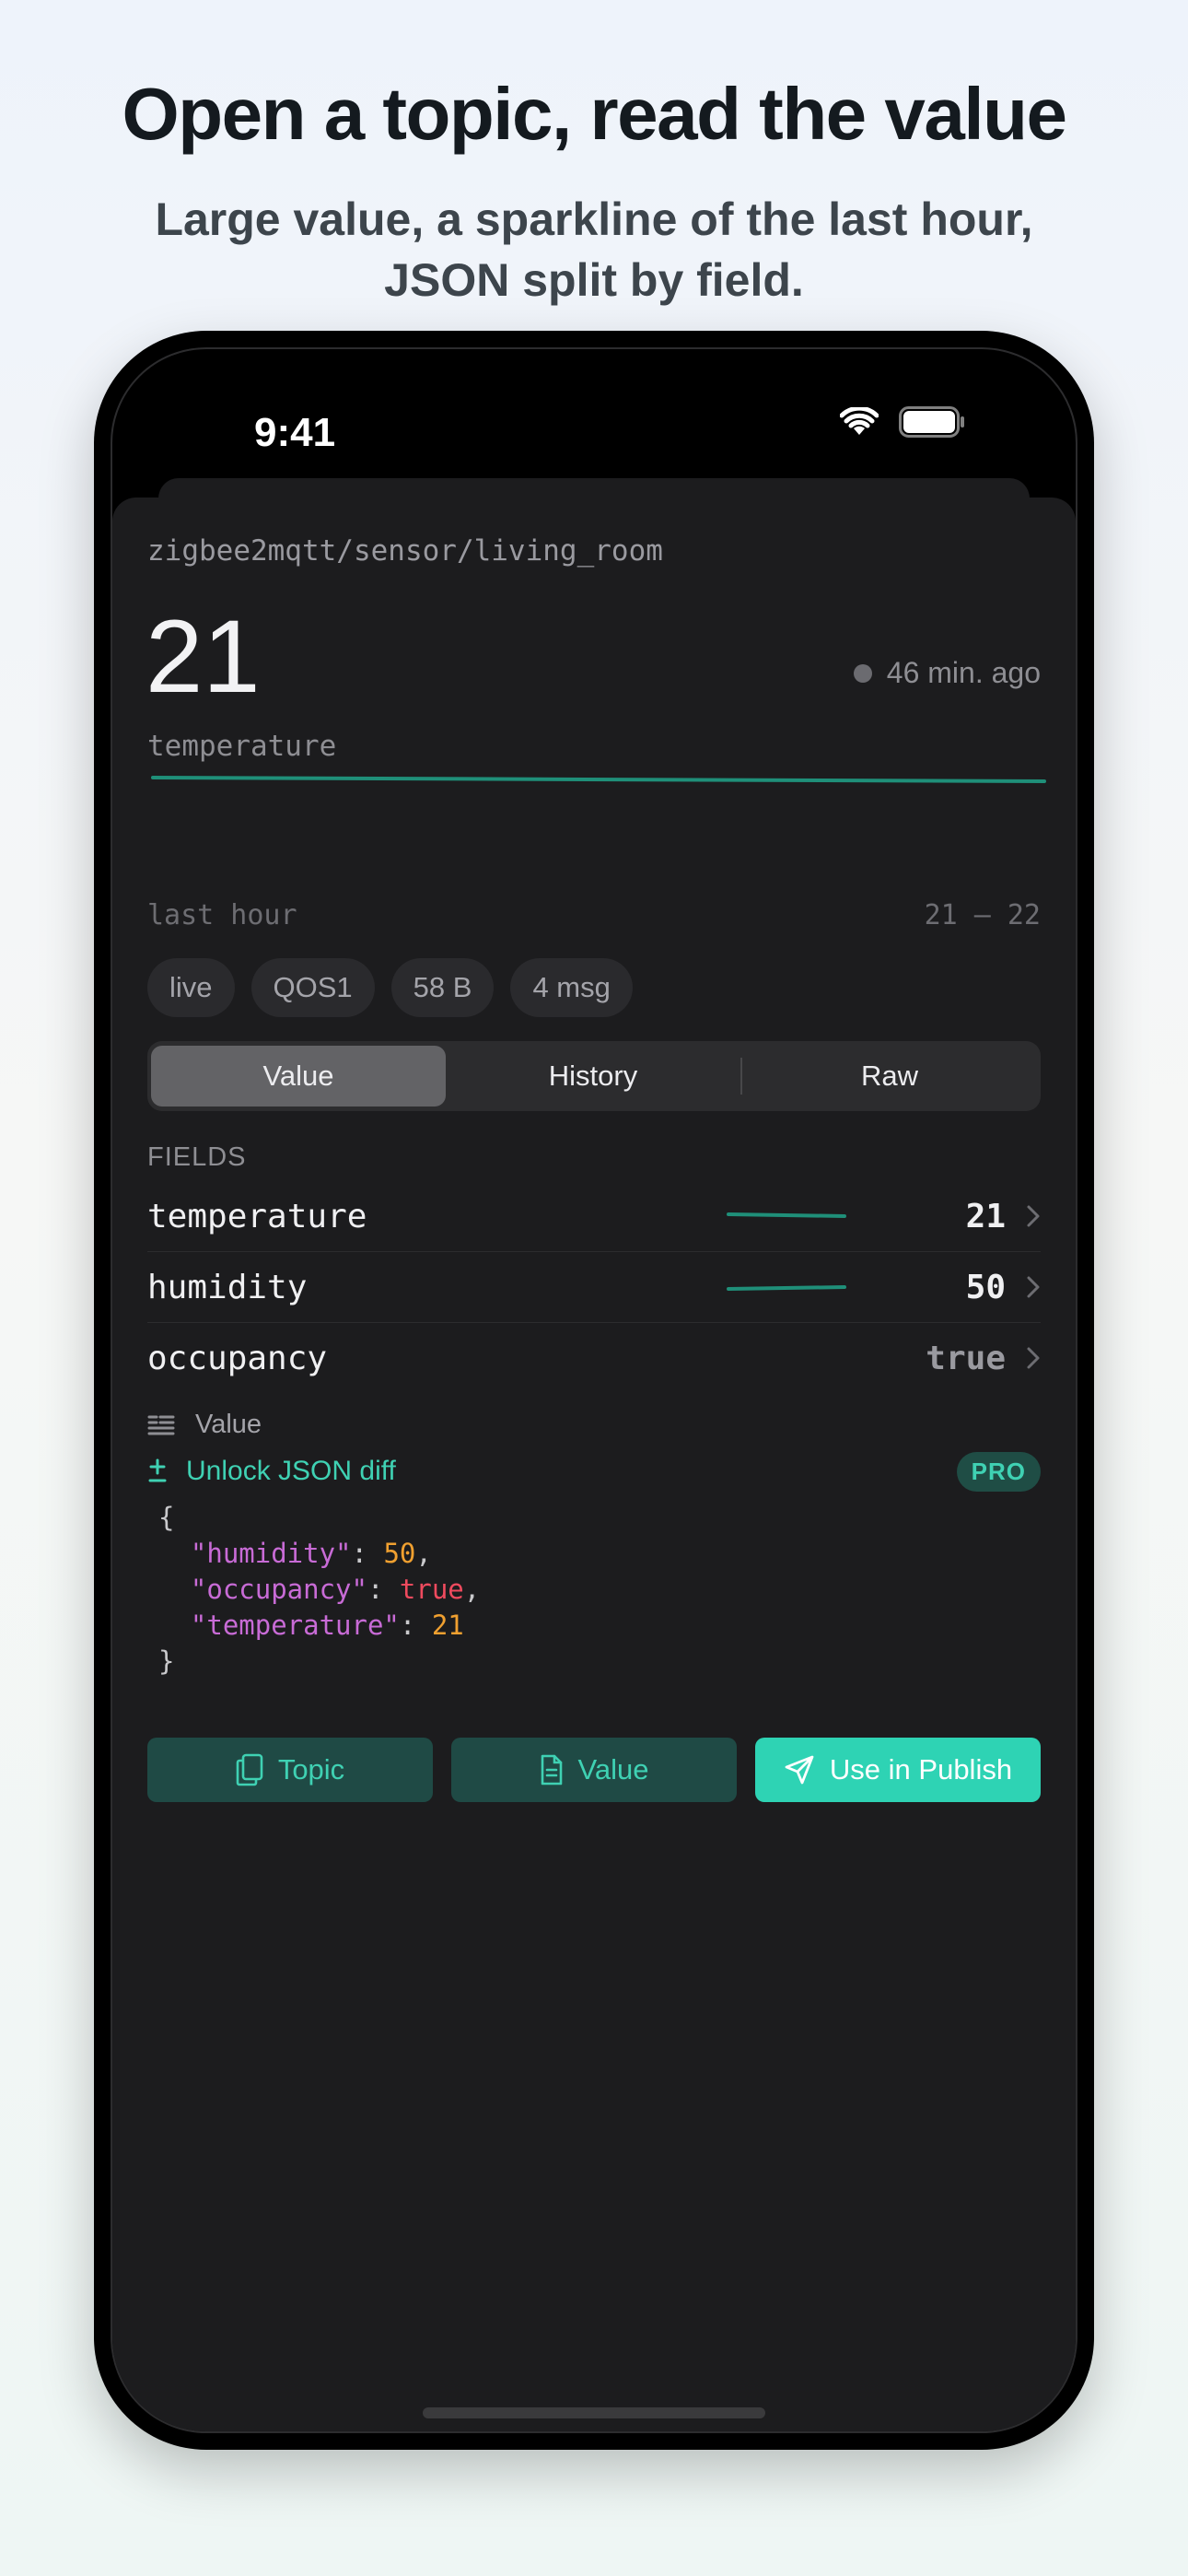 Image resolution: width=1188 pixels, height=2576 pixels. What do you see at coordinates (982, 915) in the screenshot?
I see `range-value: 21 — 22` at bounding box center [982, 915].